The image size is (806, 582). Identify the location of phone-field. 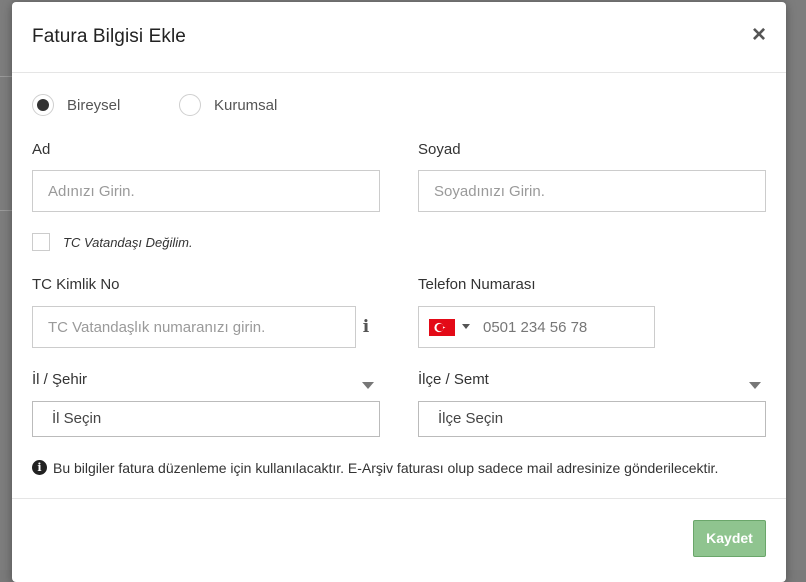
(540, 327).